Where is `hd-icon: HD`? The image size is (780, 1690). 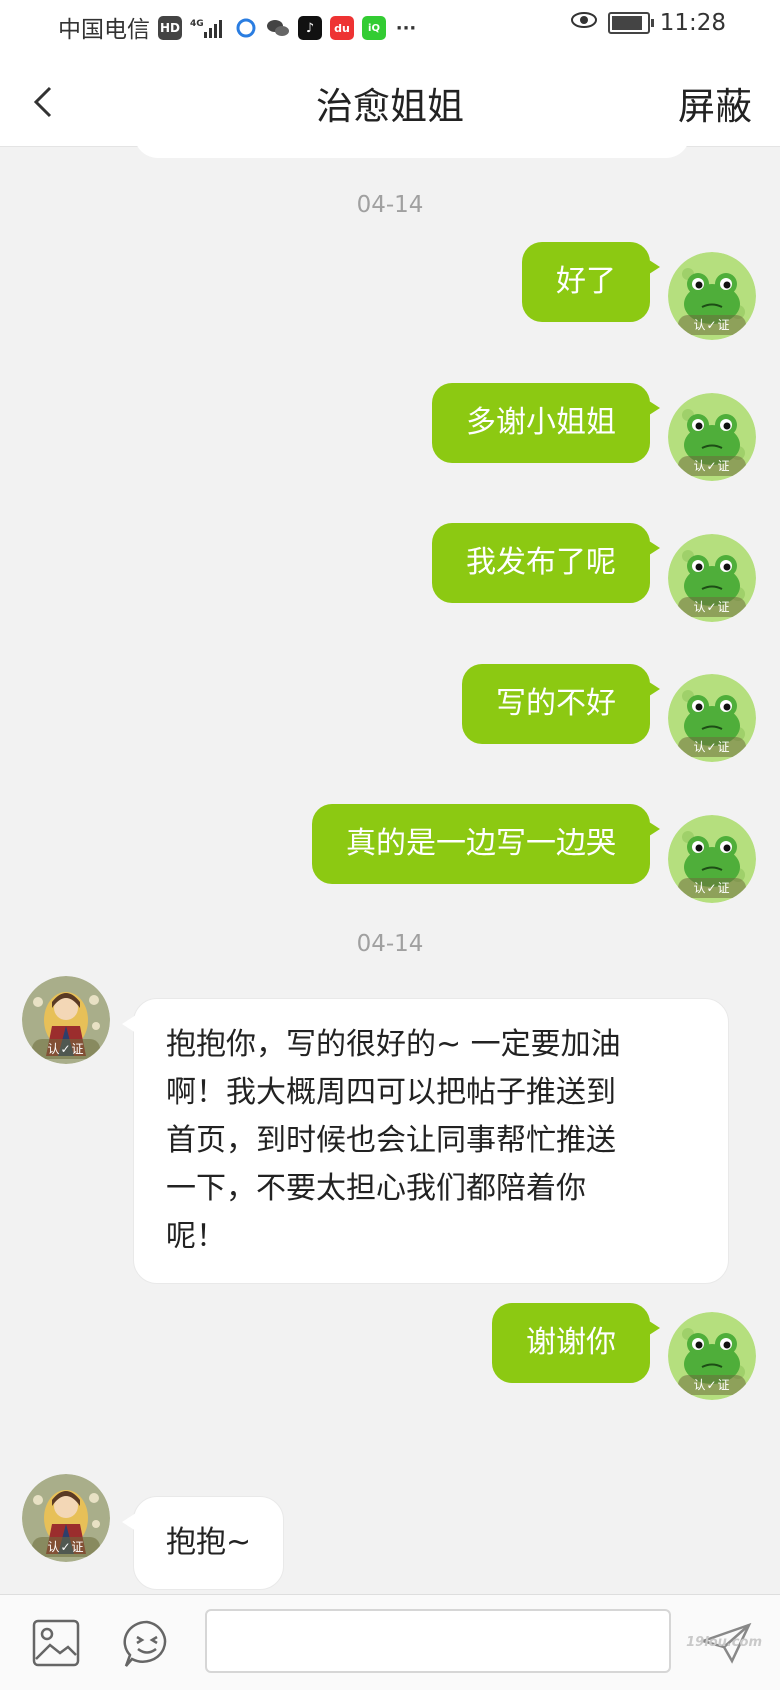 hd-icon: HD is located at coordinates (170, 28).